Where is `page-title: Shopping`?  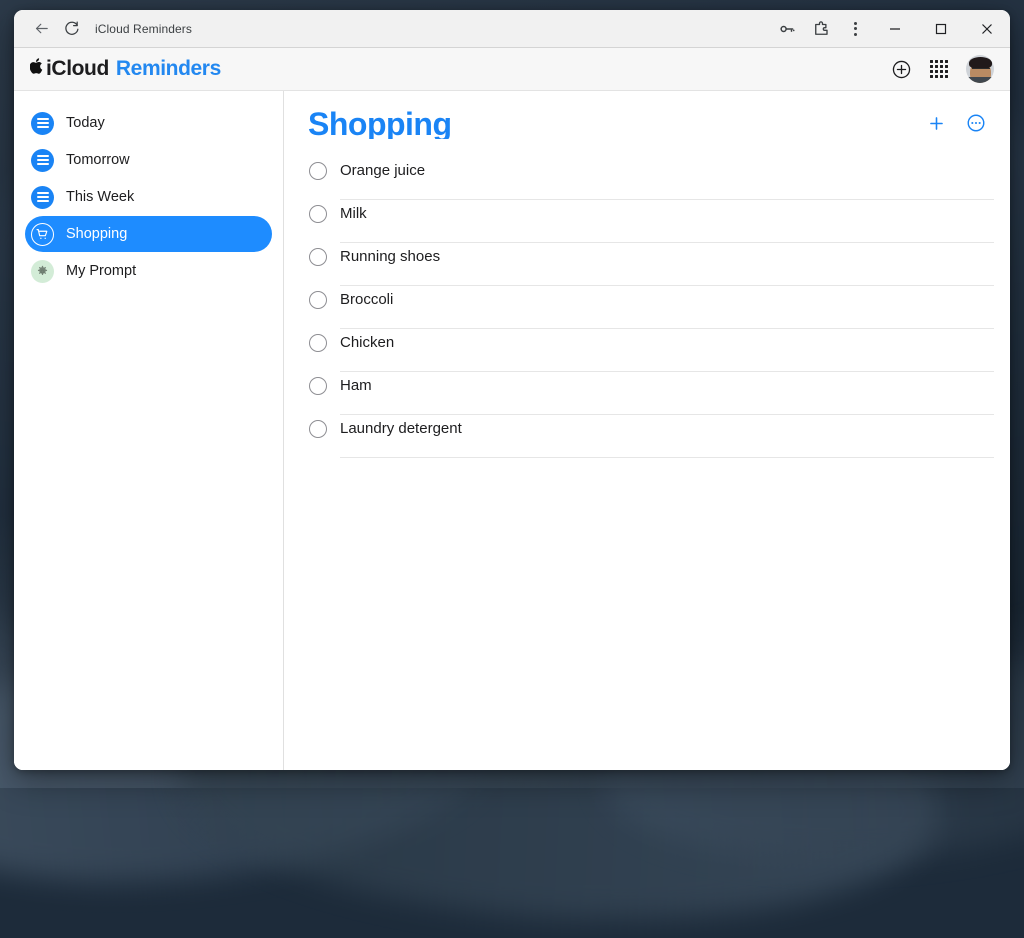 page-title: Shopping is located at coordinates (380, 124).